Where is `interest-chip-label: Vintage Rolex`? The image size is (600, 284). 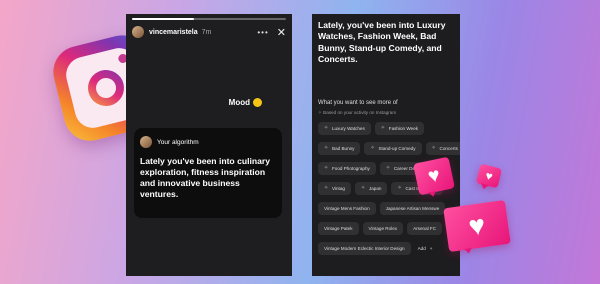 interest-chip-label: Vintage Rolex is located at coordinates (383, 228).